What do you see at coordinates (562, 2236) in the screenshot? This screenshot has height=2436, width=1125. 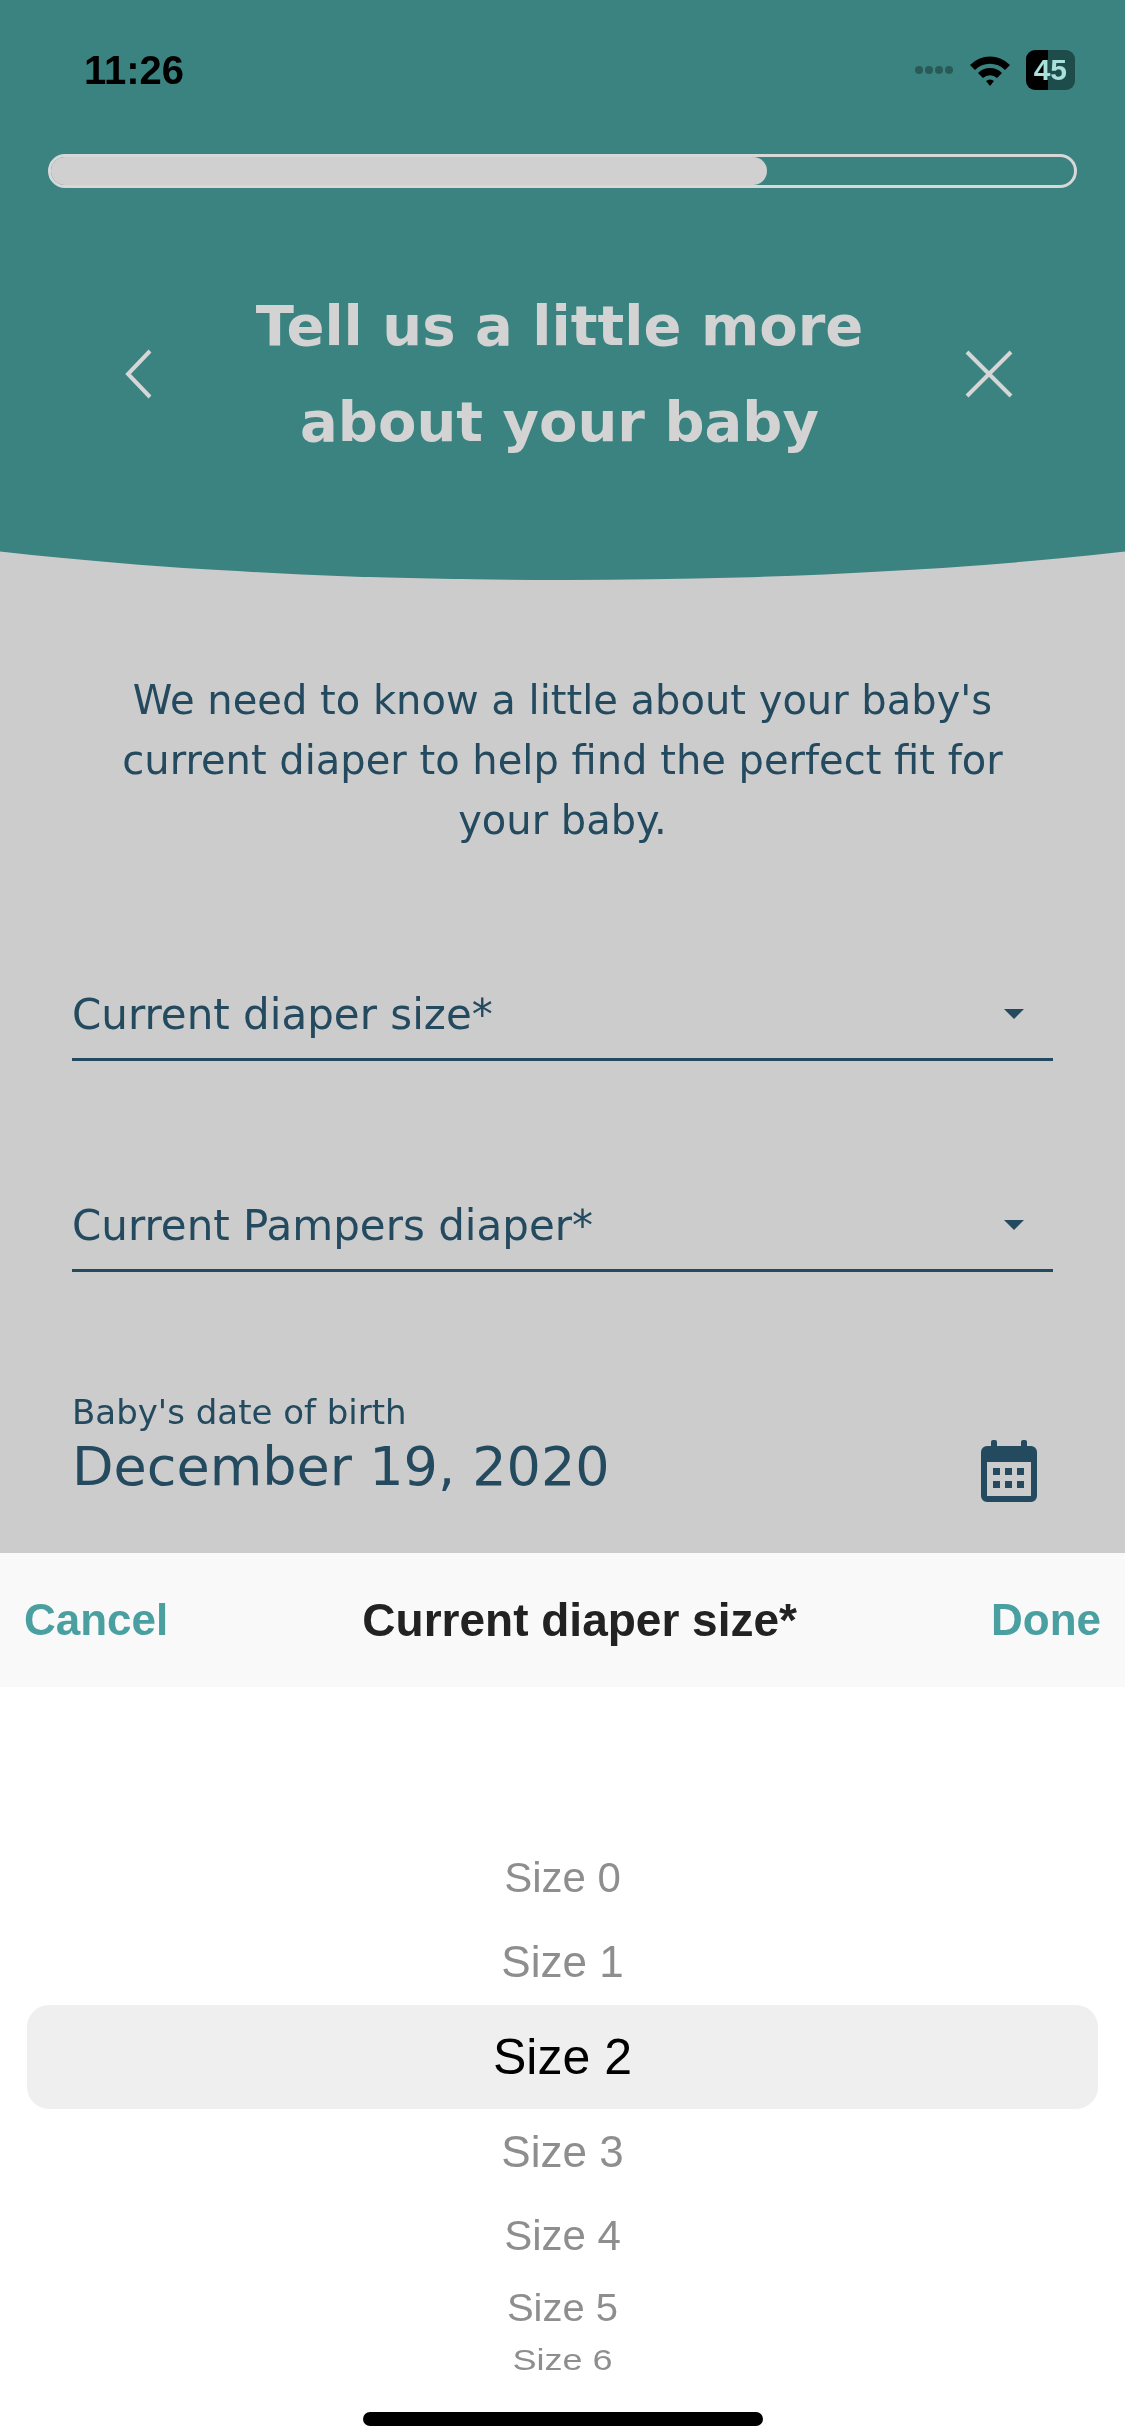 I see `picker-option: Size 4` at bounding box center [562, 2236].